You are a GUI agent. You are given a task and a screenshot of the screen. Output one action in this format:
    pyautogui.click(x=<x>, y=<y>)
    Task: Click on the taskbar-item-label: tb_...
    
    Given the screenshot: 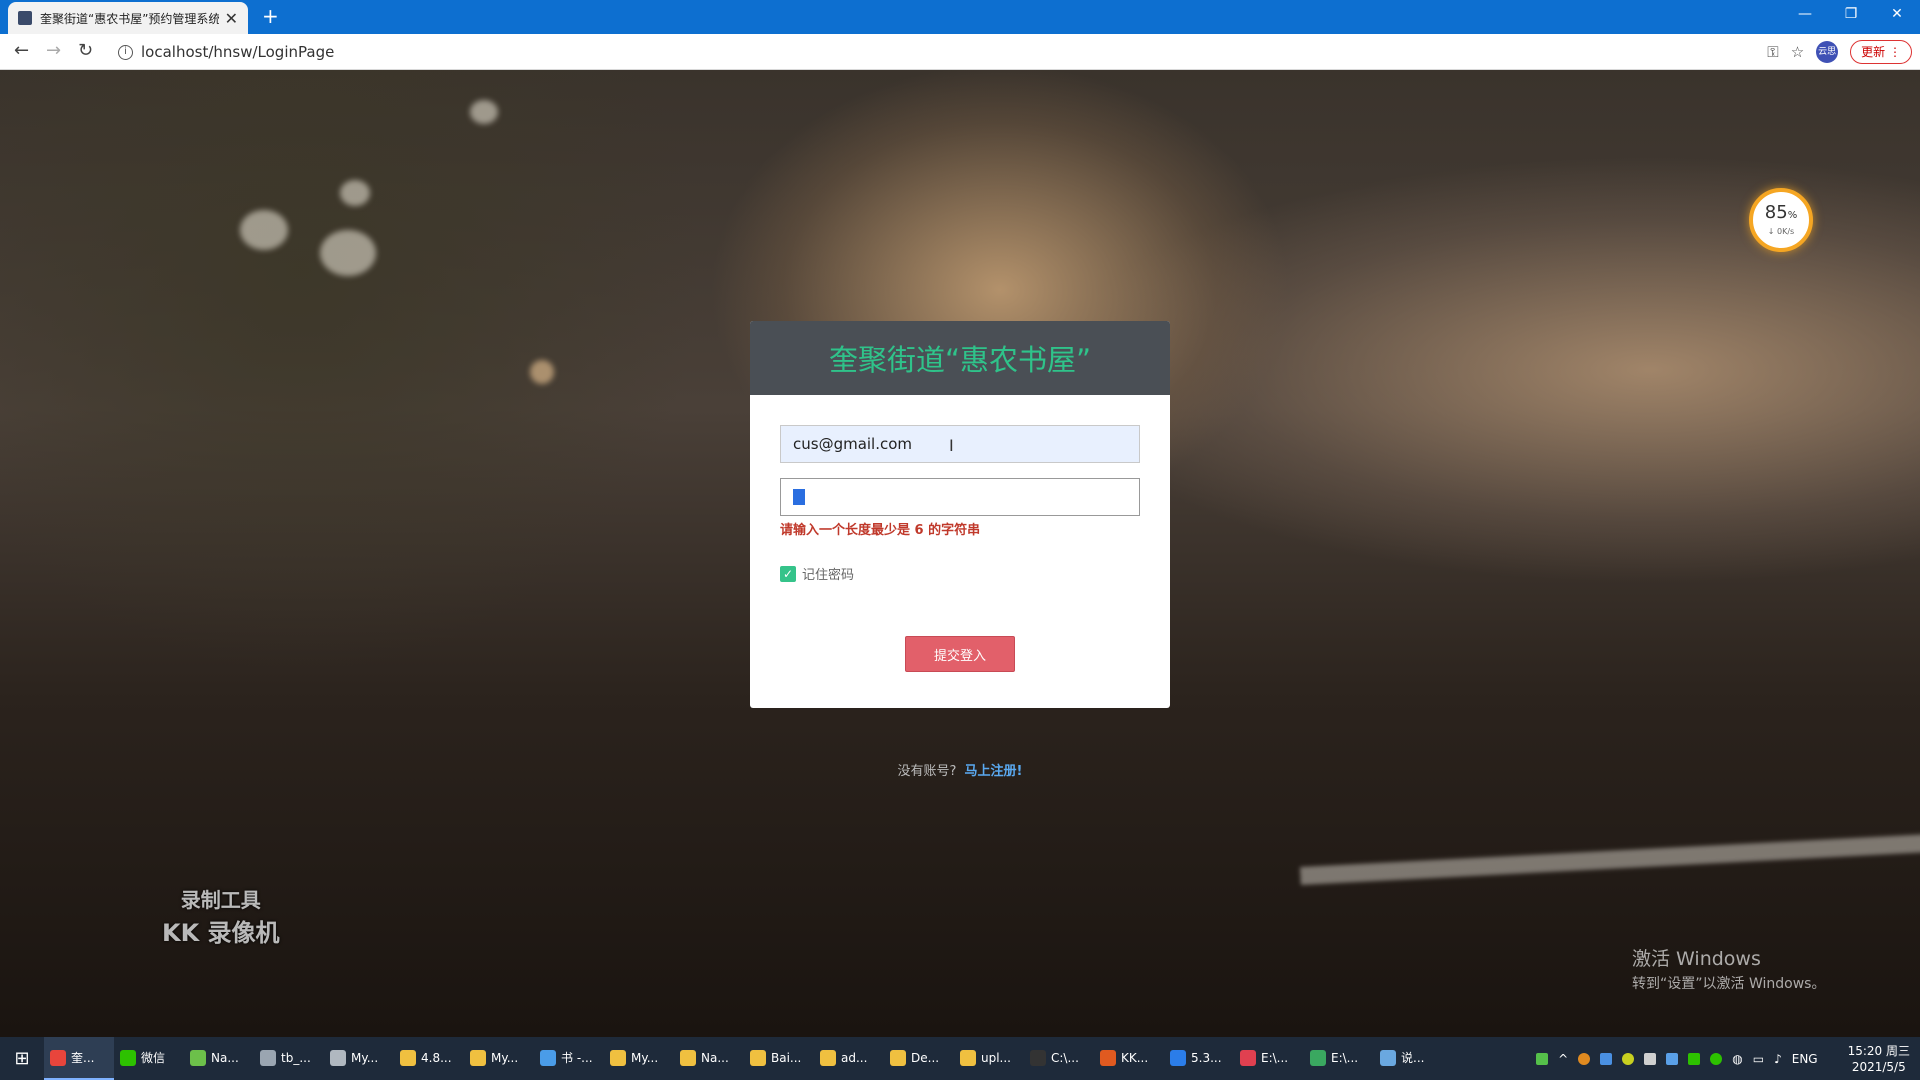 What is the action you would take?
    pyautogui.click(x=296, y=1057)
    